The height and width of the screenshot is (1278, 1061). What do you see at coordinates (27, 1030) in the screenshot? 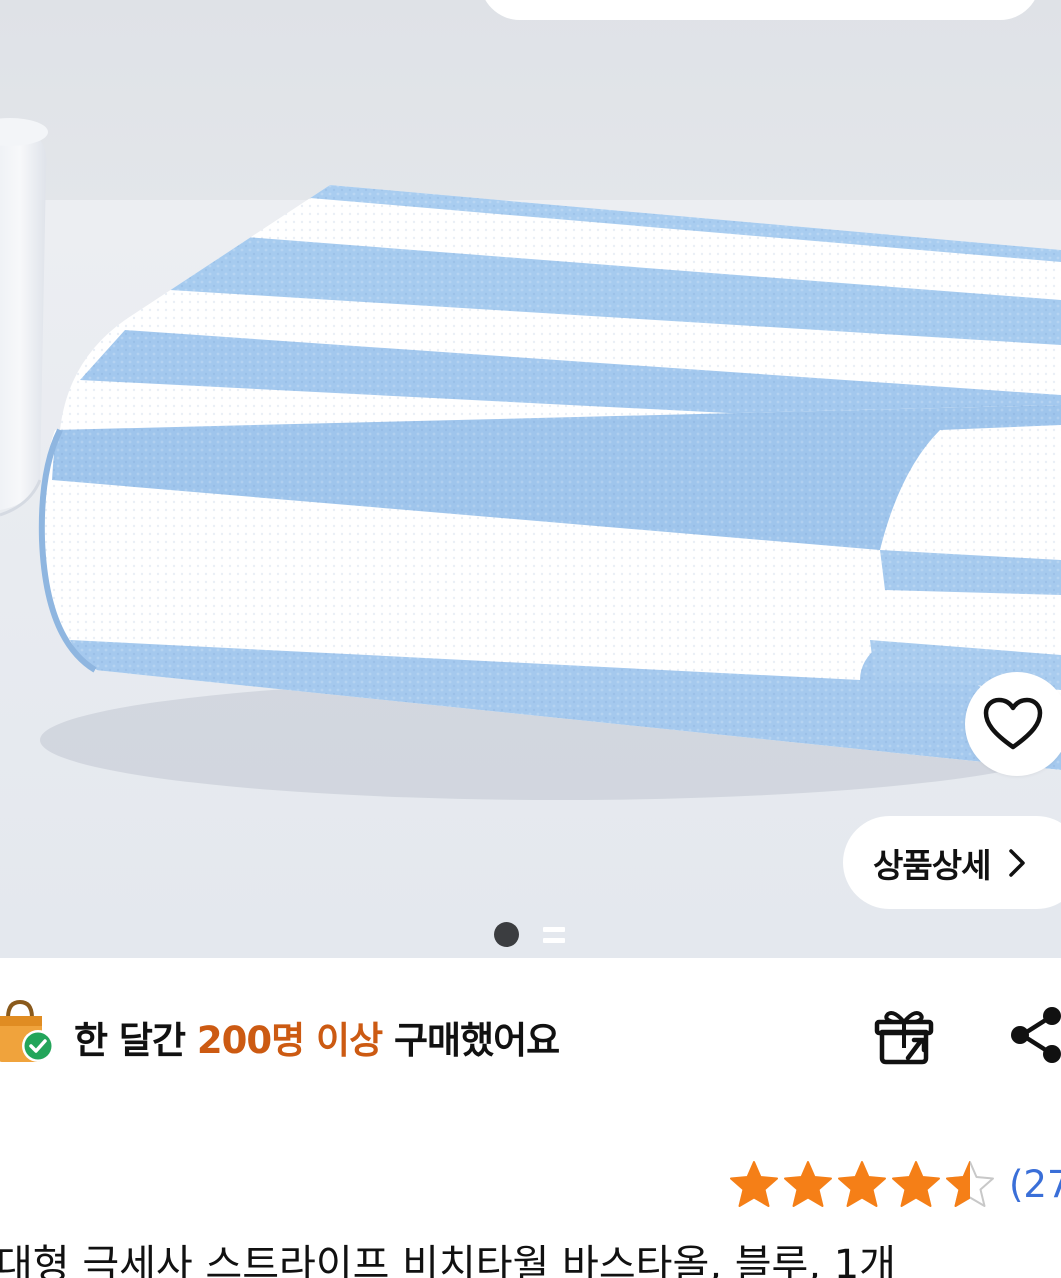
I see `shopping-bag-check-icon` at bounding box center [27, 1030].